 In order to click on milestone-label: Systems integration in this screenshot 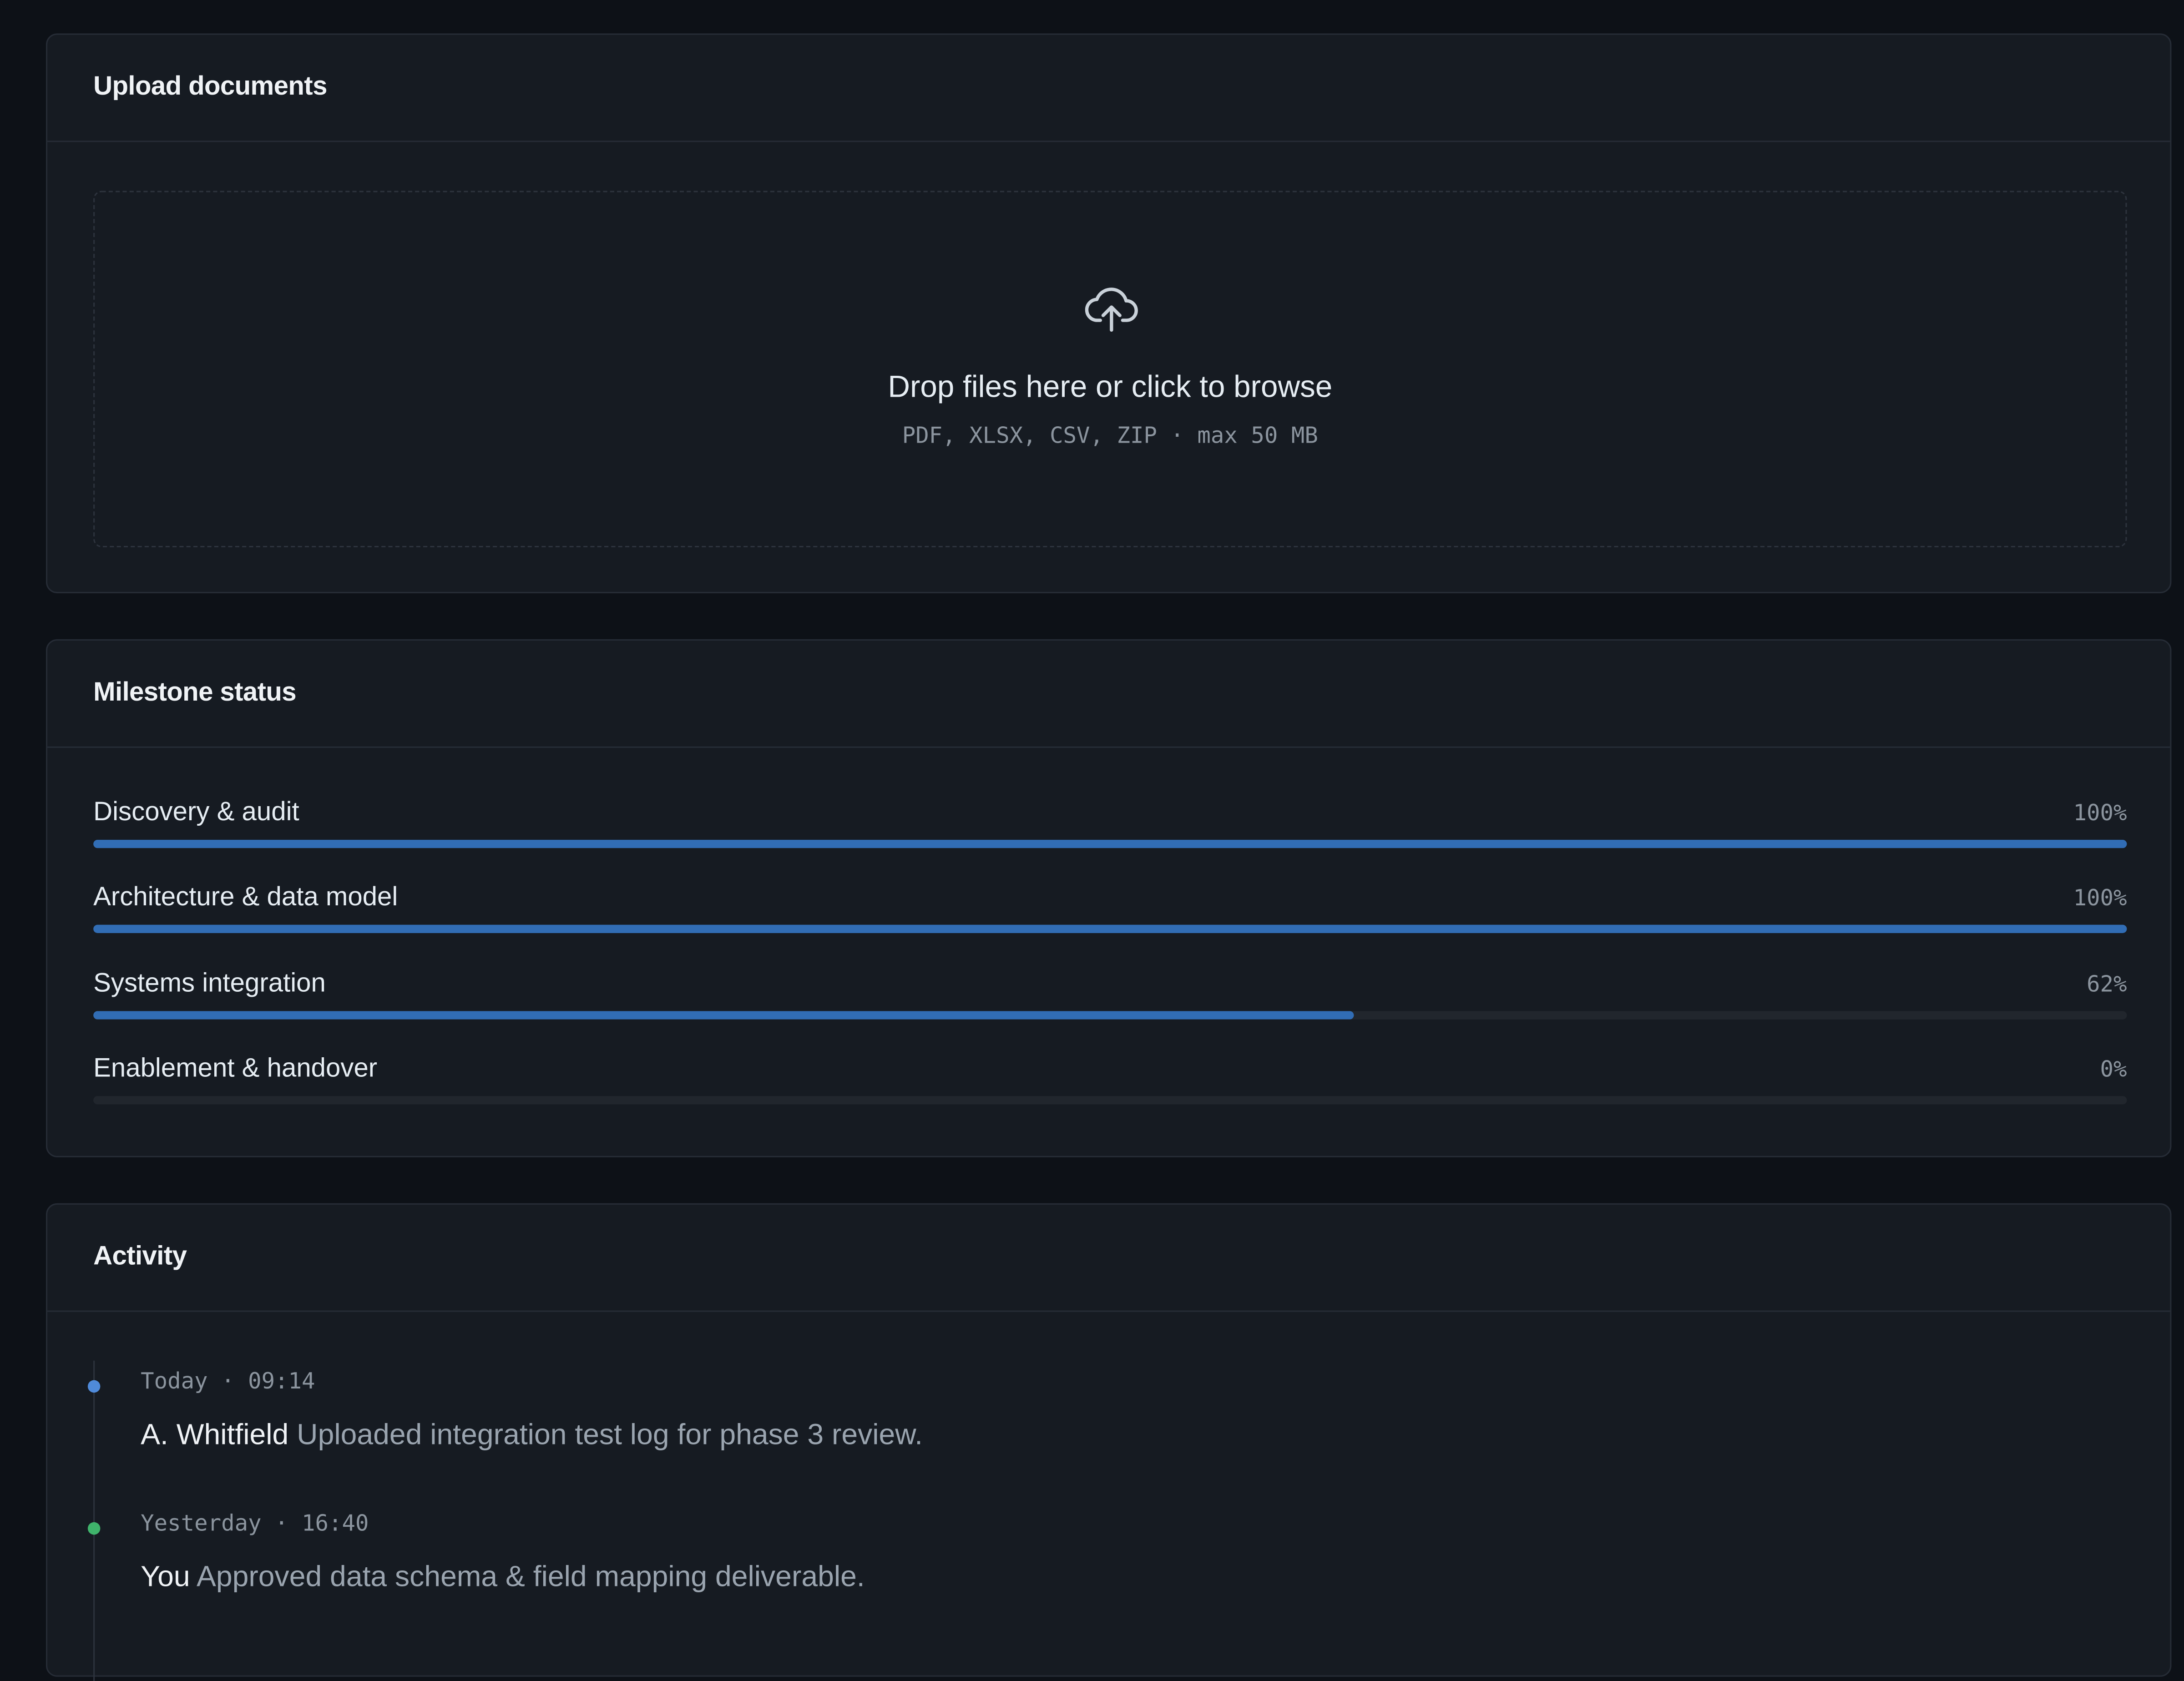, I will do `click(210, 984)`.